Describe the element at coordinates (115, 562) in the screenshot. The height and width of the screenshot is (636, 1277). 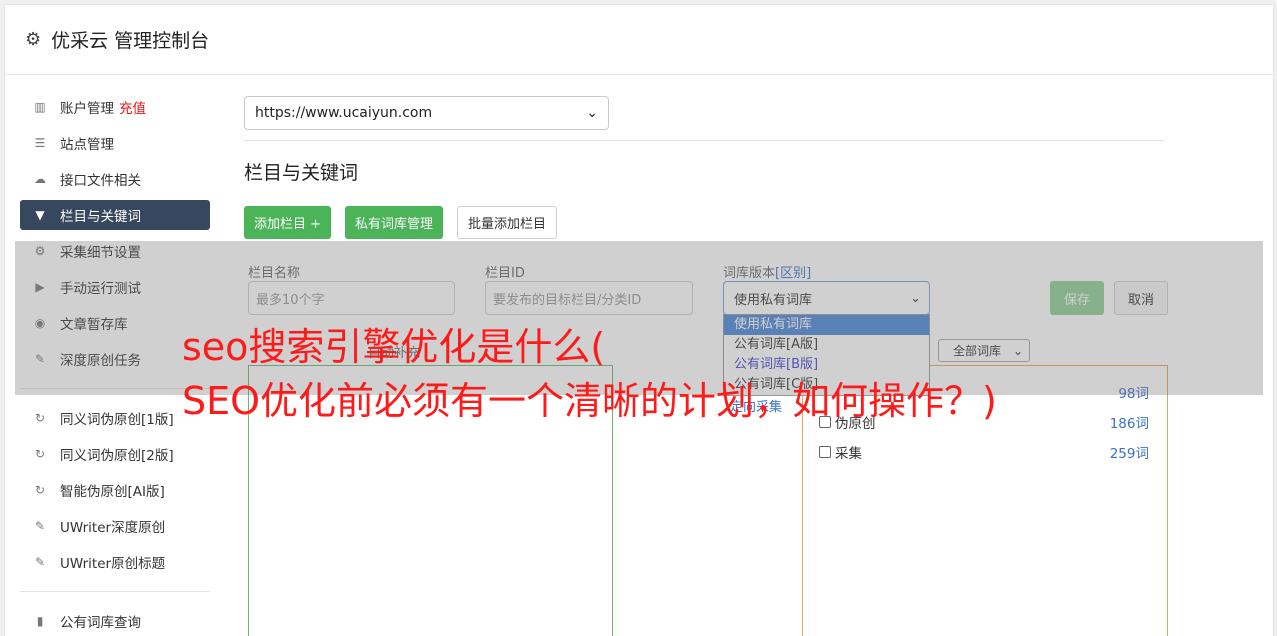
I see `sidebar-item-uwriter-title: ✎ UWriter原创标题` at that location.